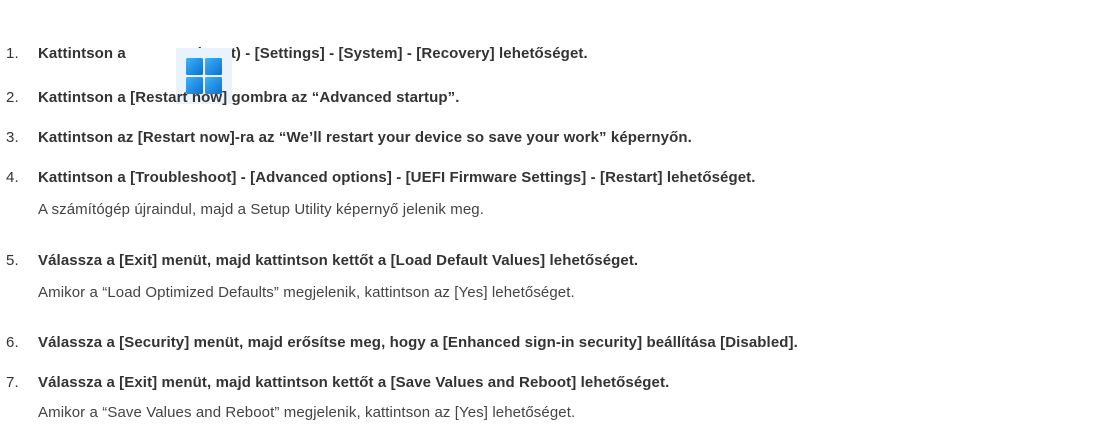  I want to click on step-number: 3., so click(12, 137).